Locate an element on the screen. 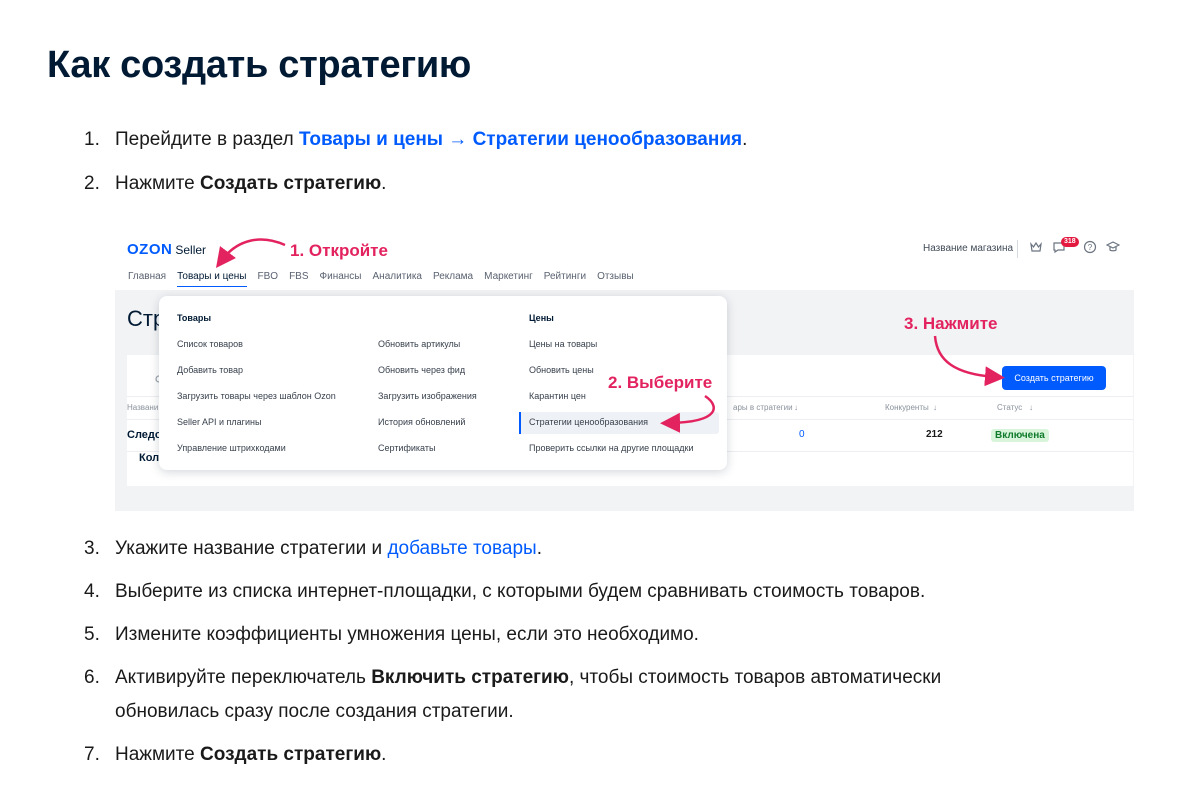  annotation-open: 1. Откройте is located at coordinates (339, 250).